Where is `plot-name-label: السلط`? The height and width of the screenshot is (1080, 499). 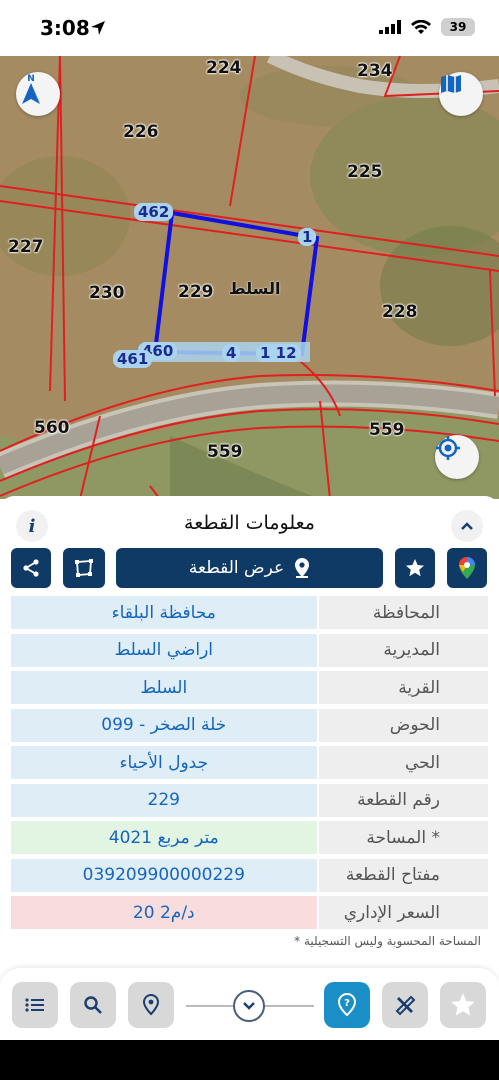
plot-name-label: السلط is located at coordinates (255, 288).